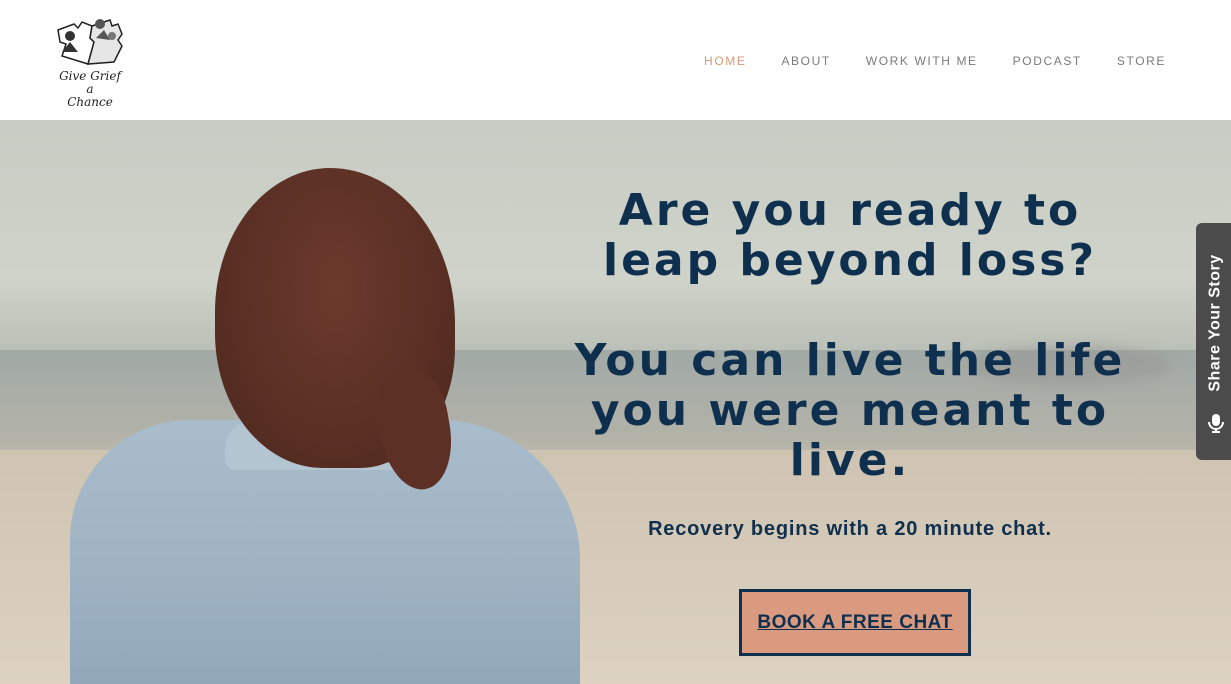 The height and width of the screenshot is (684, 1231). What do you see at coordinates (850, 260) in the screenshot?
I see `hero-headline-line2: leap beyond loss?` at bounding box center [850, 260].